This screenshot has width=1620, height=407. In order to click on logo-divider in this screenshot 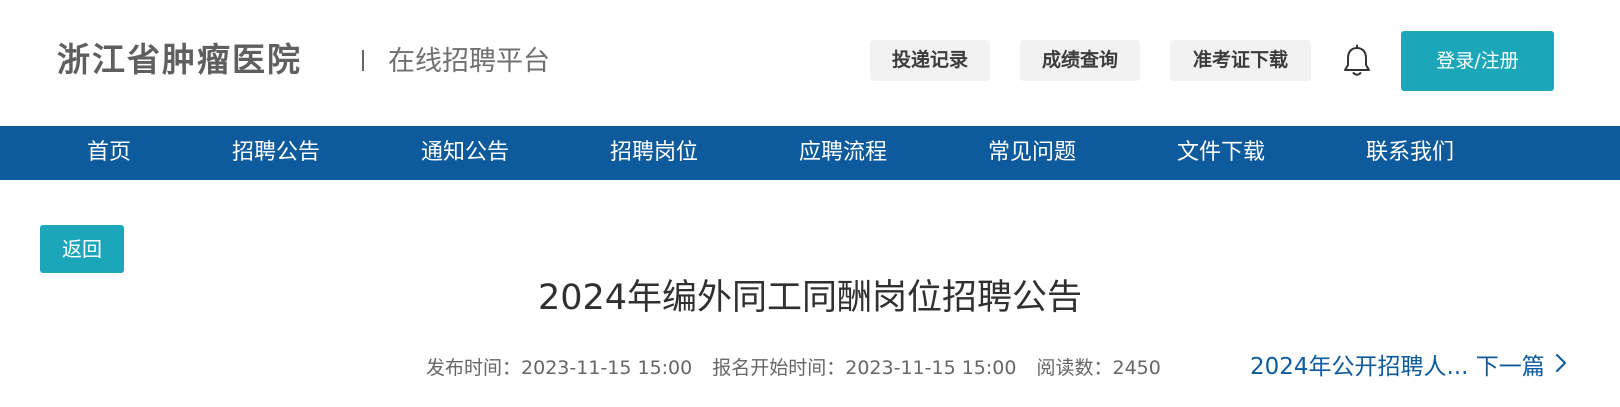, I will do `click(363, 60)`.